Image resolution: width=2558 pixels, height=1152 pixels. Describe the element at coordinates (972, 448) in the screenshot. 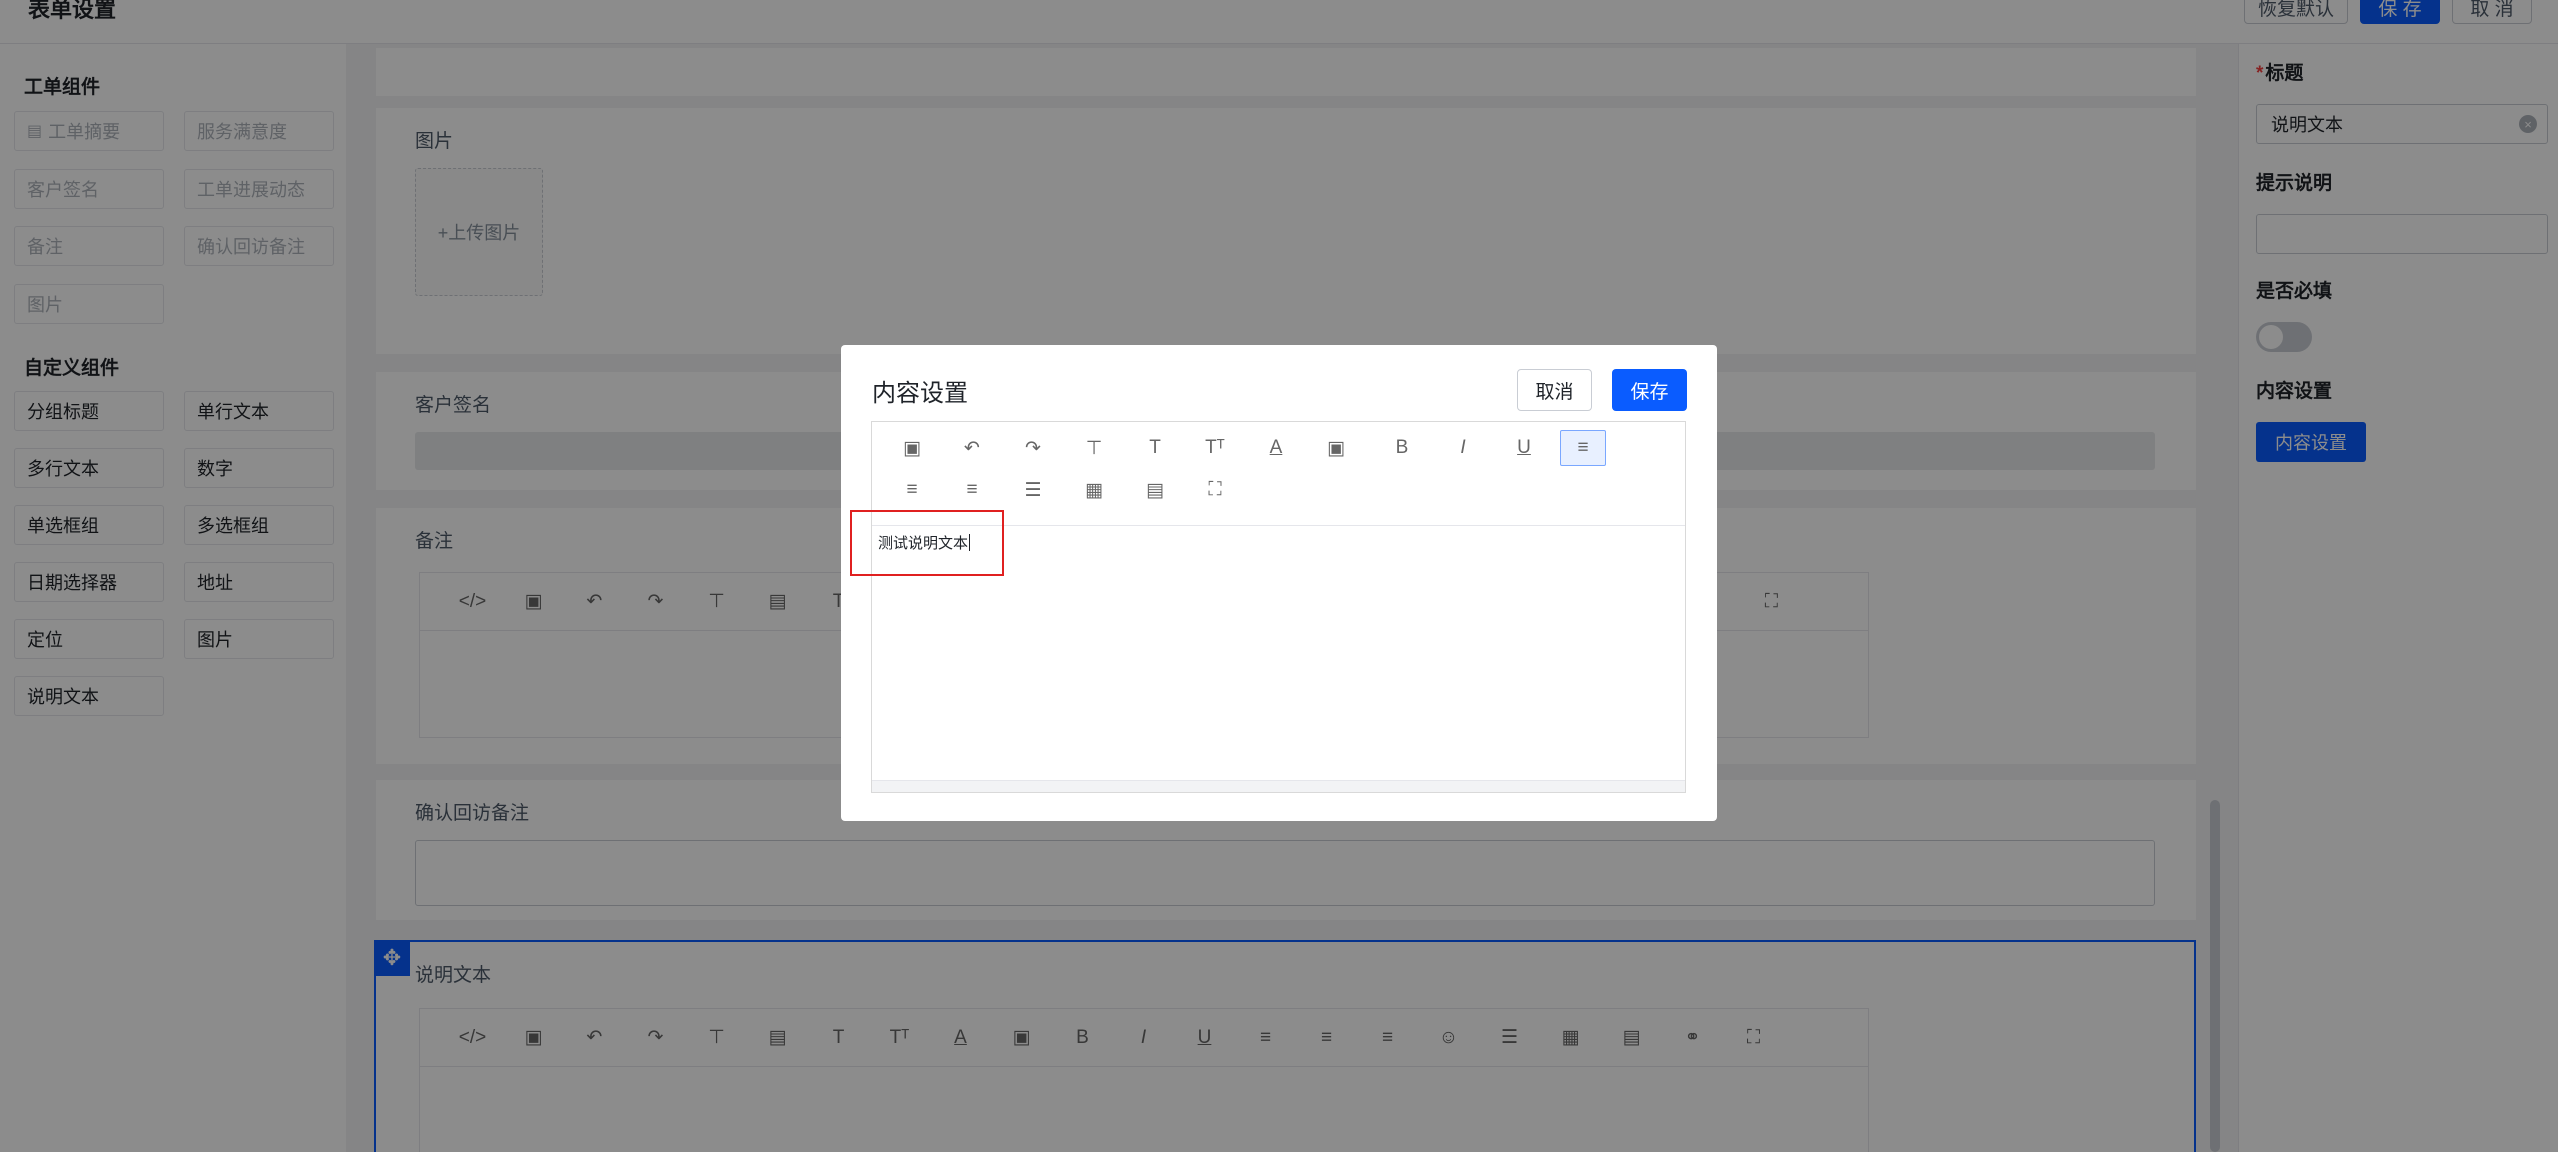

I see `undo-icon: ↶` at that location.